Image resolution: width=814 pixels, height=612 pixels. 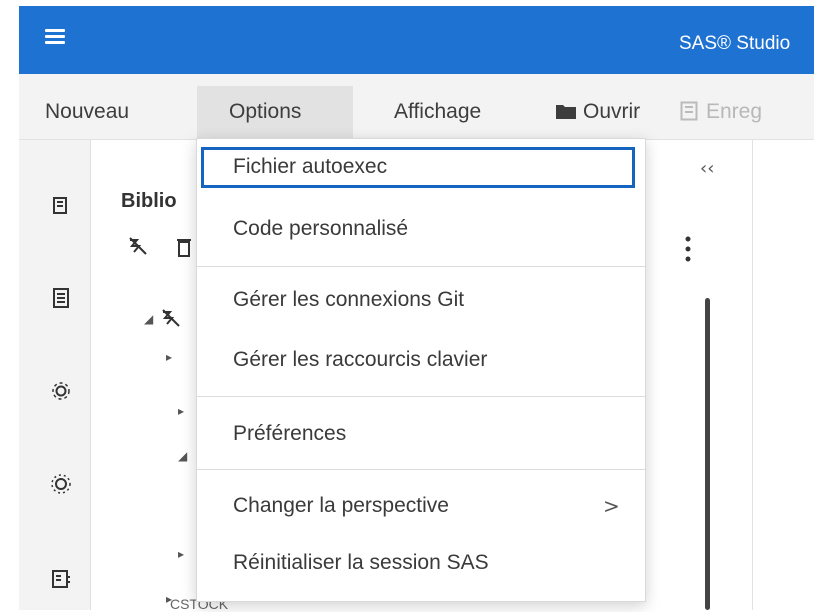 I want to click on panel-divider, so click(x=752, y=375).